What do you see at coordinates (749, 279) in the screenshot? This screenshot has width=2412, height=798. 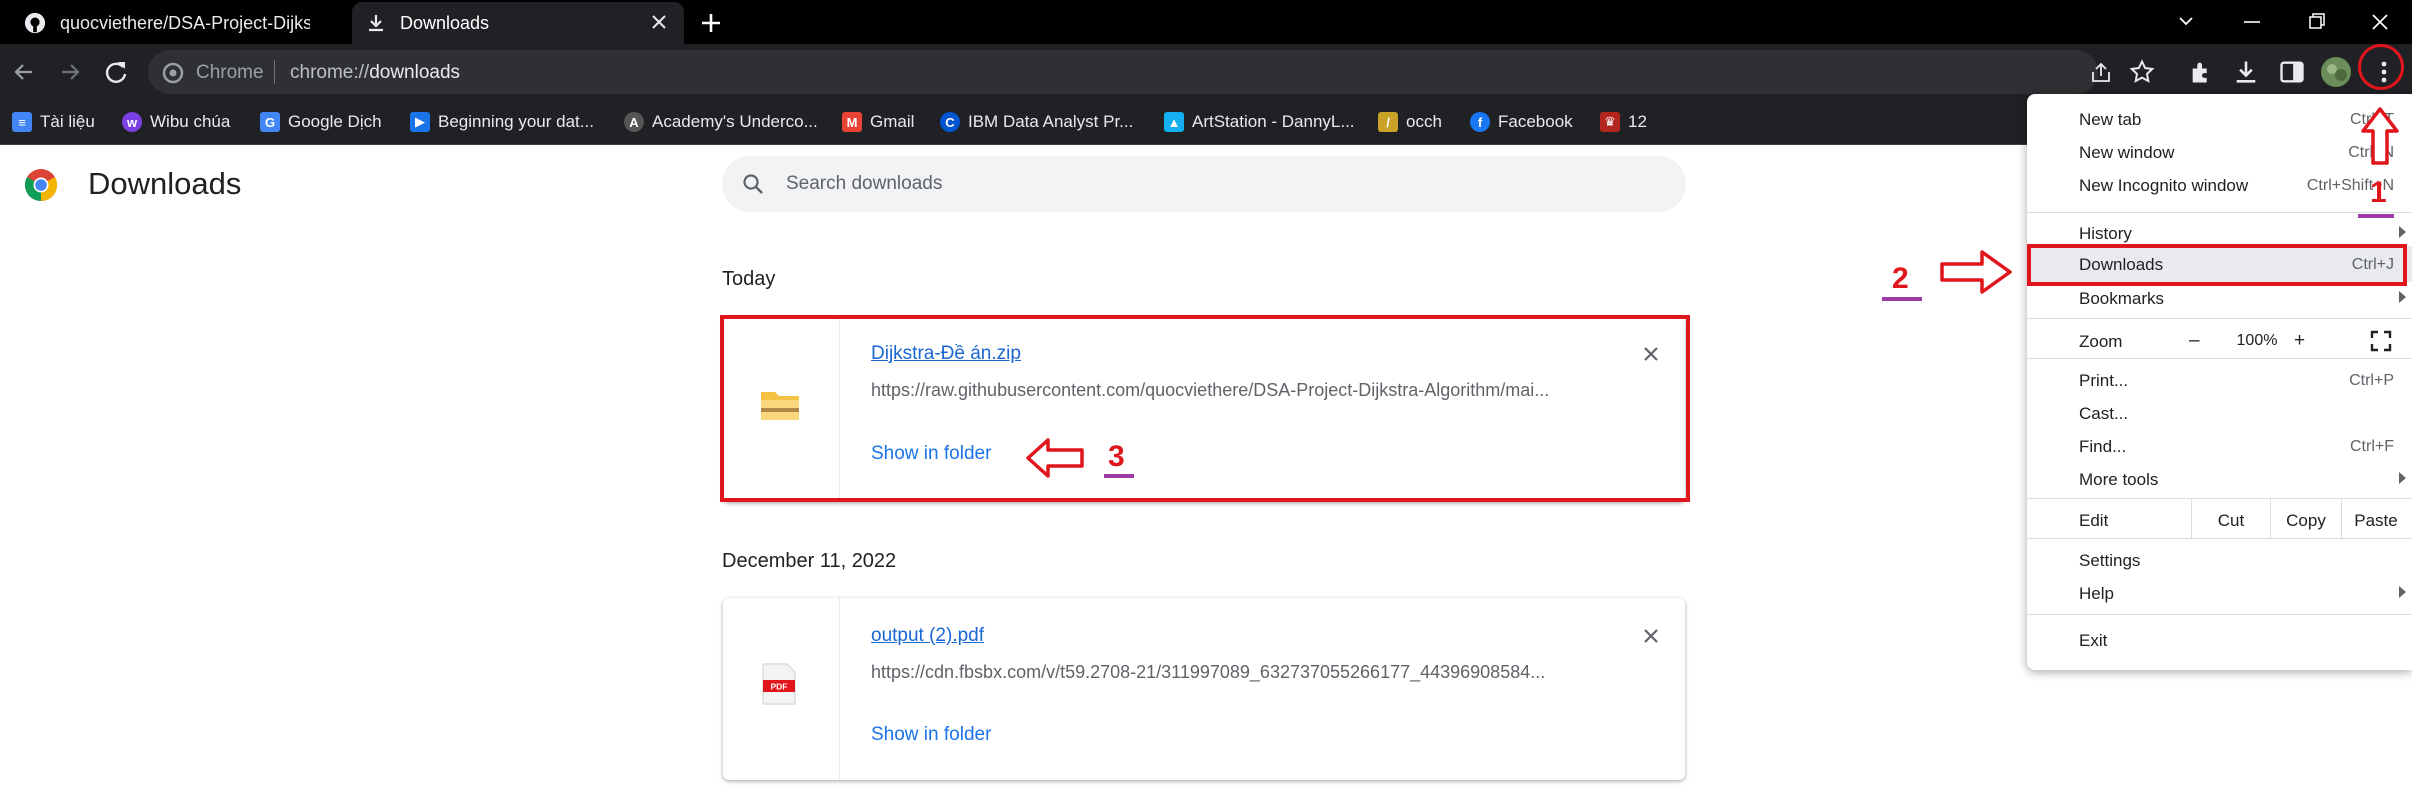 I see `date-header: Today` at bounding box center [749, 279].